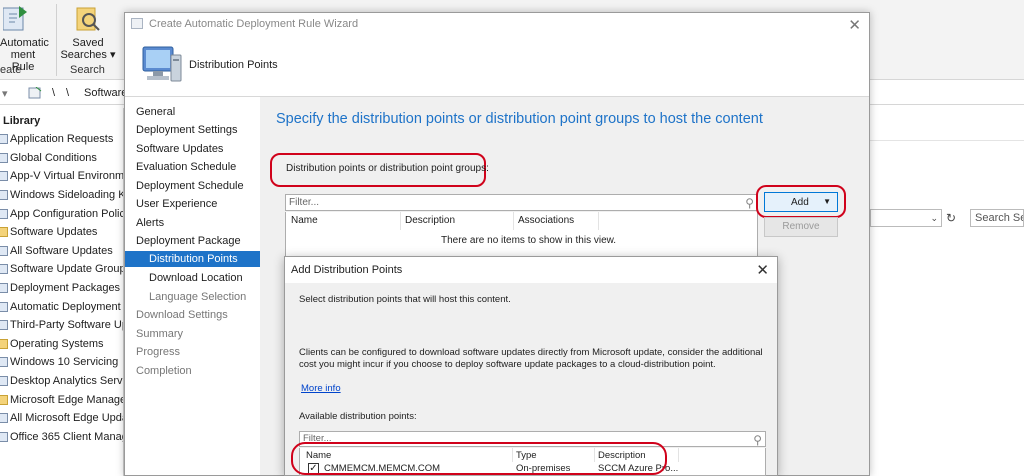  What do you see at coordinates (61, 344) in the screenshot?
I see `nav-item: Operating Systems` at bounding box center [61, 344].